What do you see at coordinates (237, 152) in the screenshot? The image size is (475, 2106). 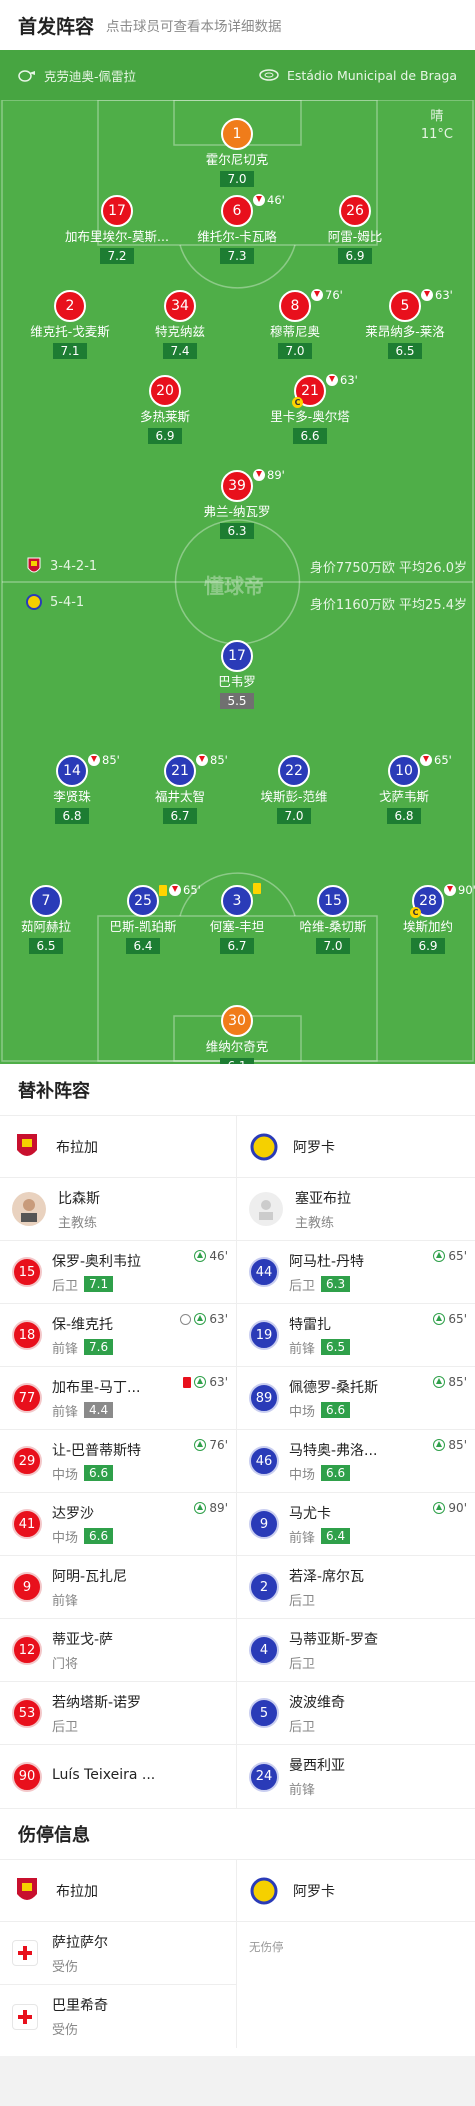 I see `home-player: 1 霍尔尼切克 7.0` at bounding box center [237, 152].